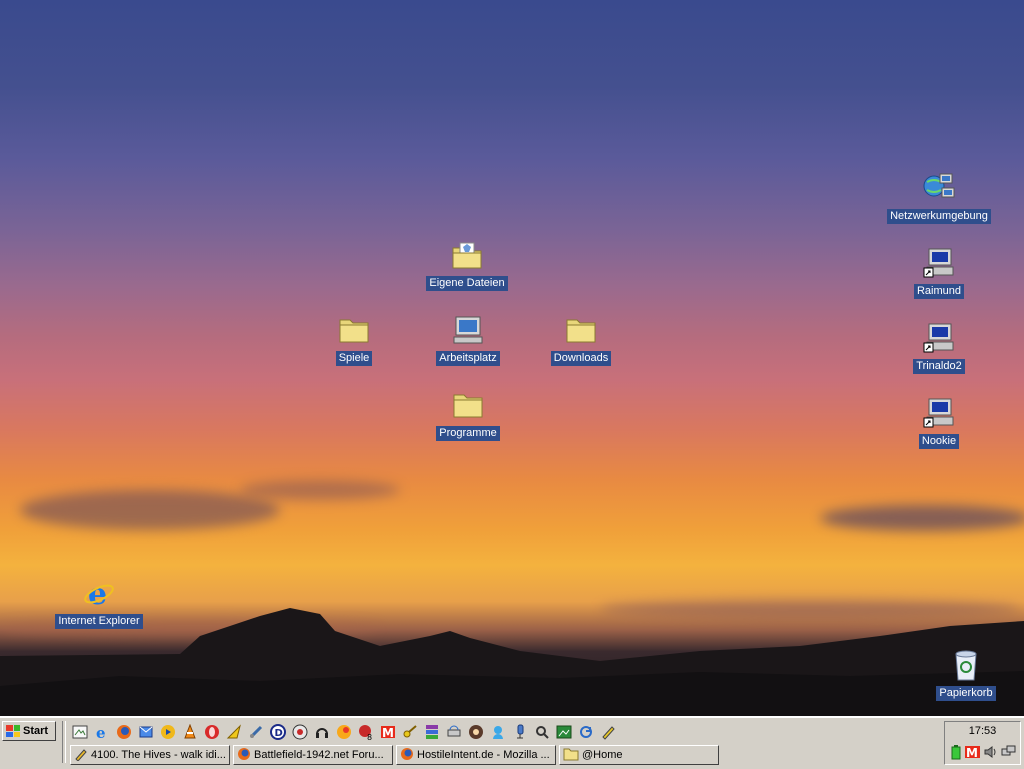 The height and width of the screenshot is (769, 1024). I want to click on audio-tool-icon, so click(299, 732).